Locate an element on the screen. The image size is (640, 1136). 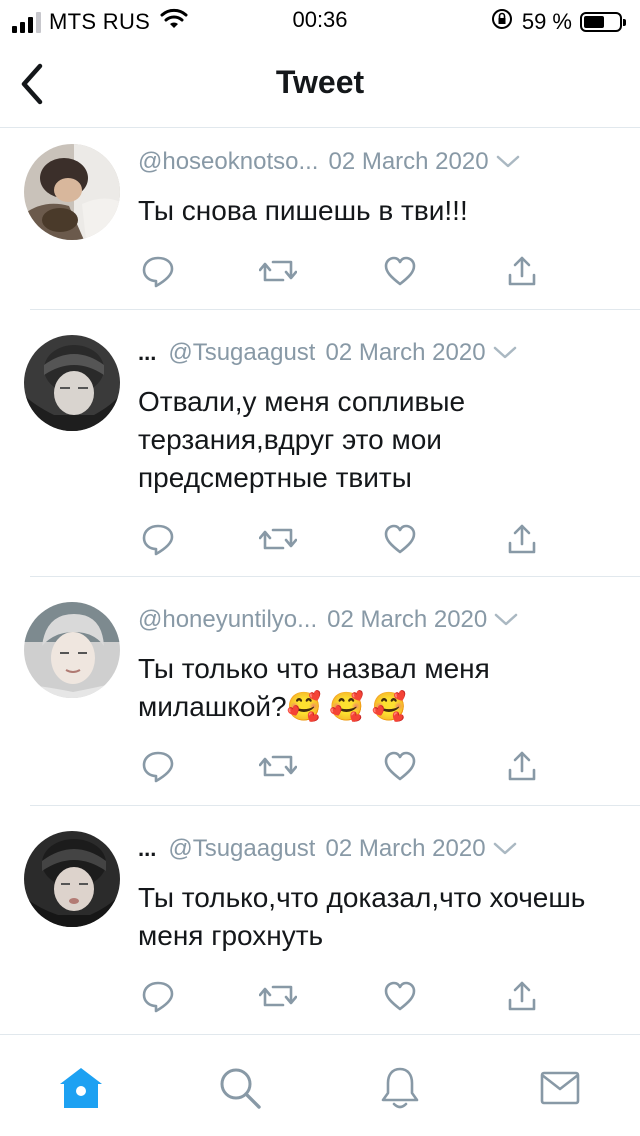
status-right: 59 % is located at coordinates (558, 21).